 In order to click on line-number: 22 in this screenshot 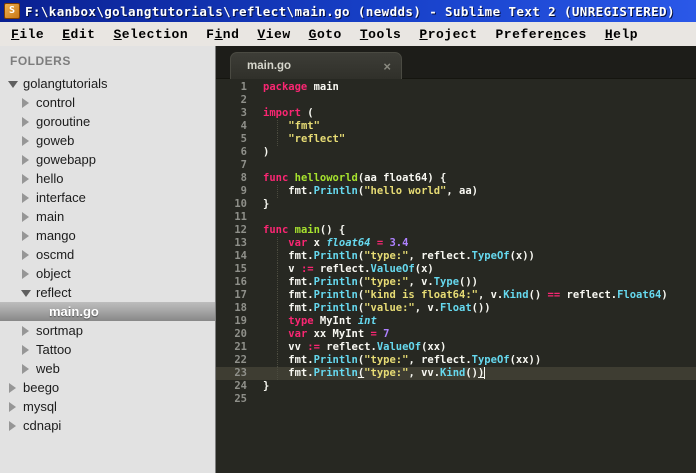, I will do `click(240, 360)`.